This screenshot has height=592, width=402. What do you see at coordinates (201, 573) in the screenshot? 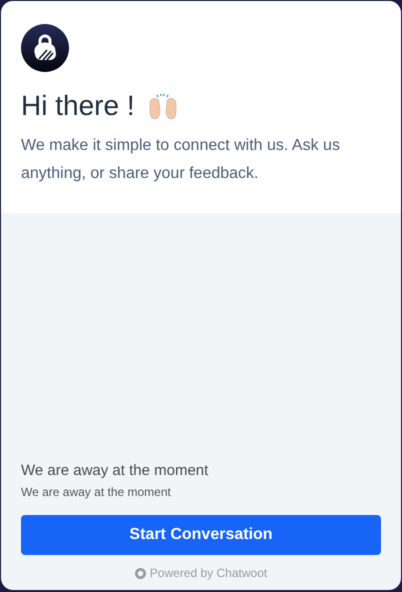
I see `powered-by-link: Powered by Chatwoot` at bounding box center [201, 573].